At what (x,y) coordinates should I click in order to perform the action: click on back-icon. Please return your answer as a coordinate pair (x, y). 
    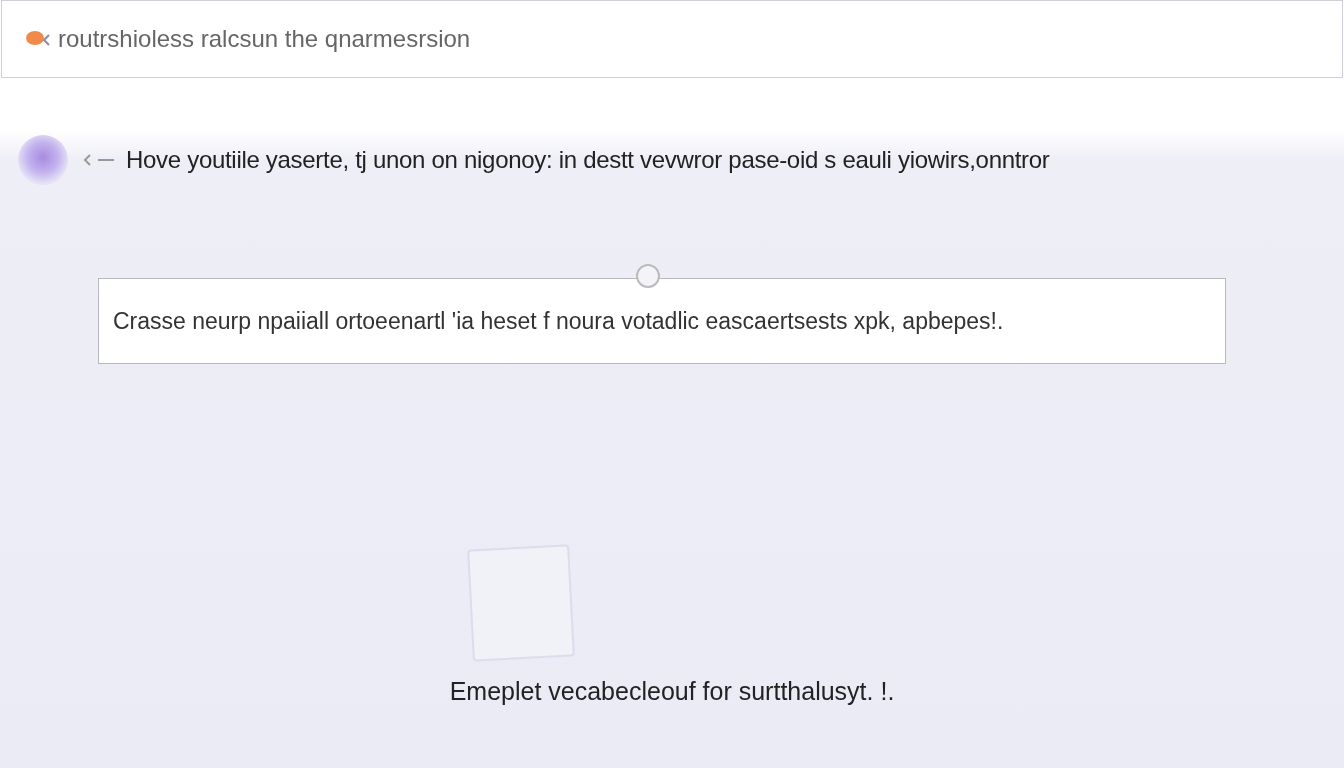
    Looking at the image, I should click on (99, 160).